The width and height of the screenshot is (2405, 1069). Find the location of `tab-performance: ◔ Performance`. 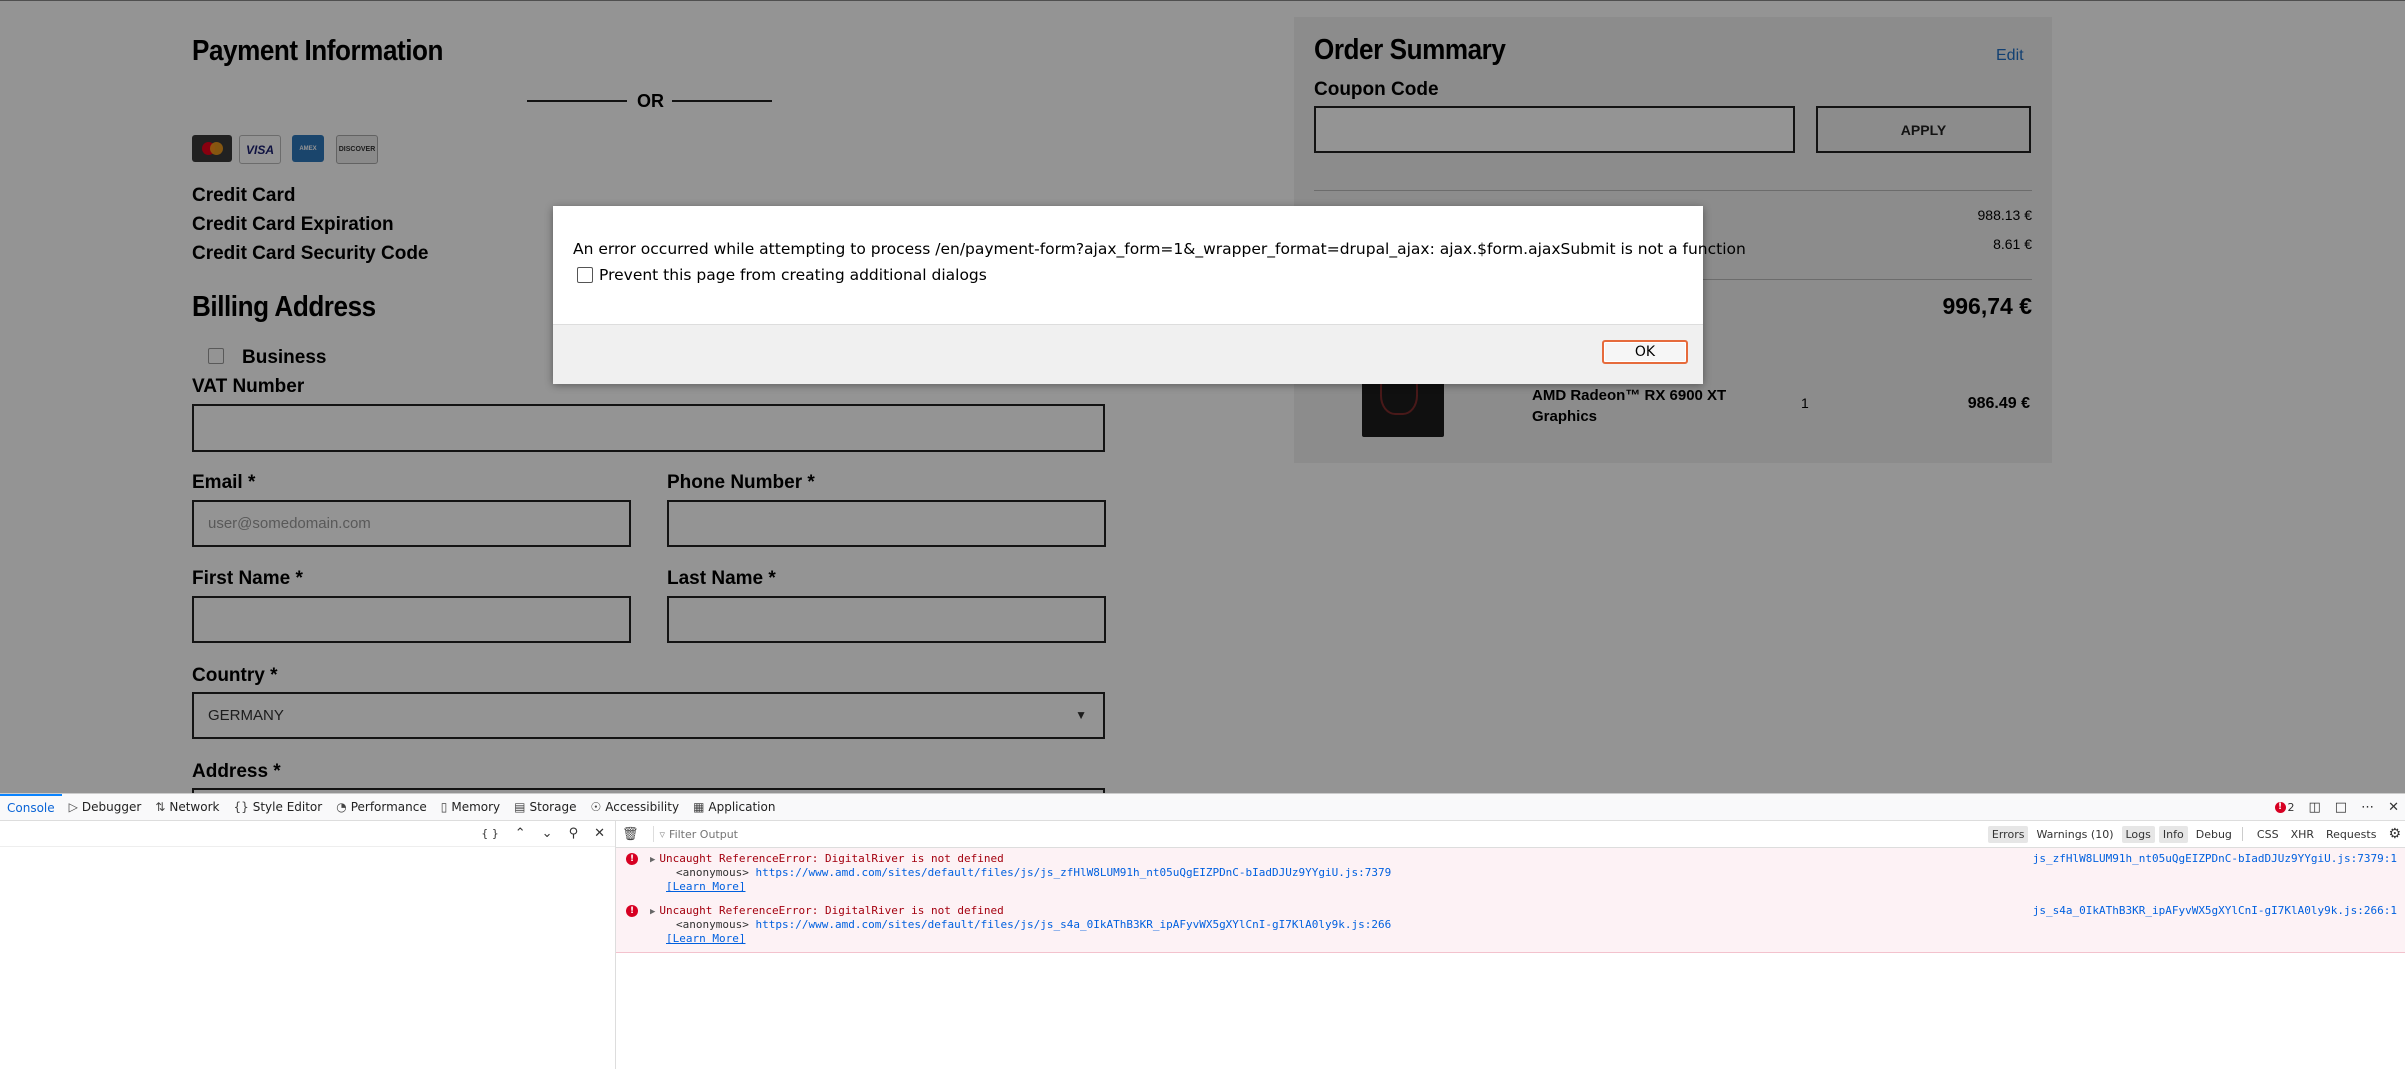

tab-performance: ◔ Performance is located at coordinates (381, 807).